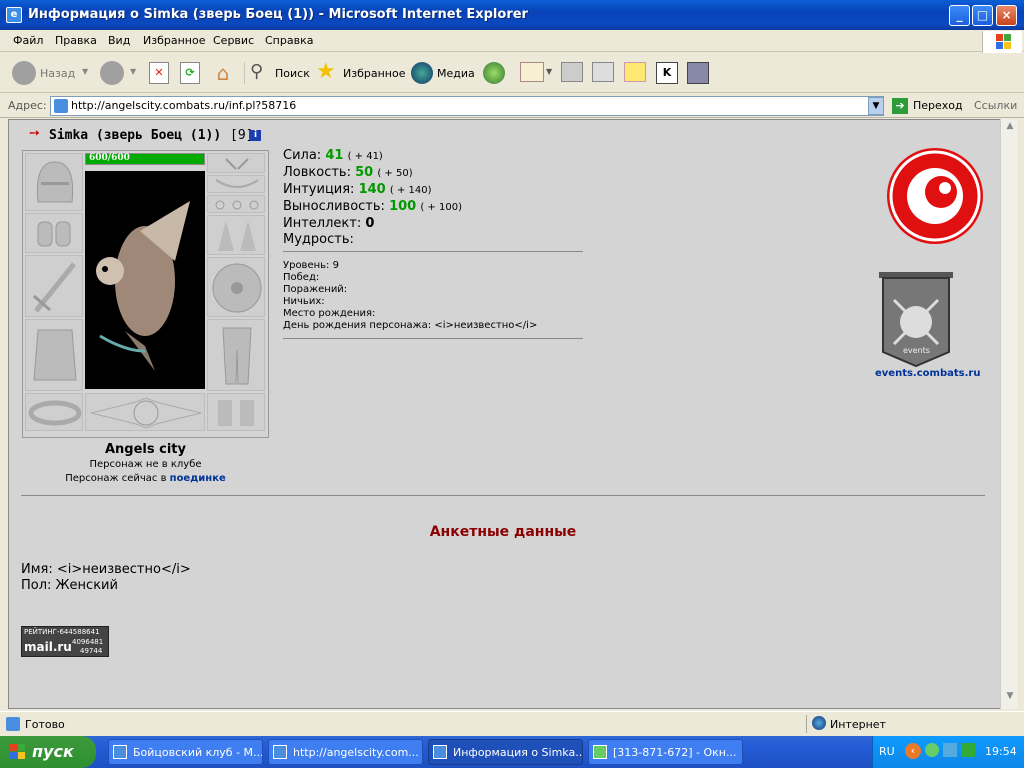 Image resolution: width=1024 pixels, height=768 pixels. I want to click on section-divider, so click(503, 495).